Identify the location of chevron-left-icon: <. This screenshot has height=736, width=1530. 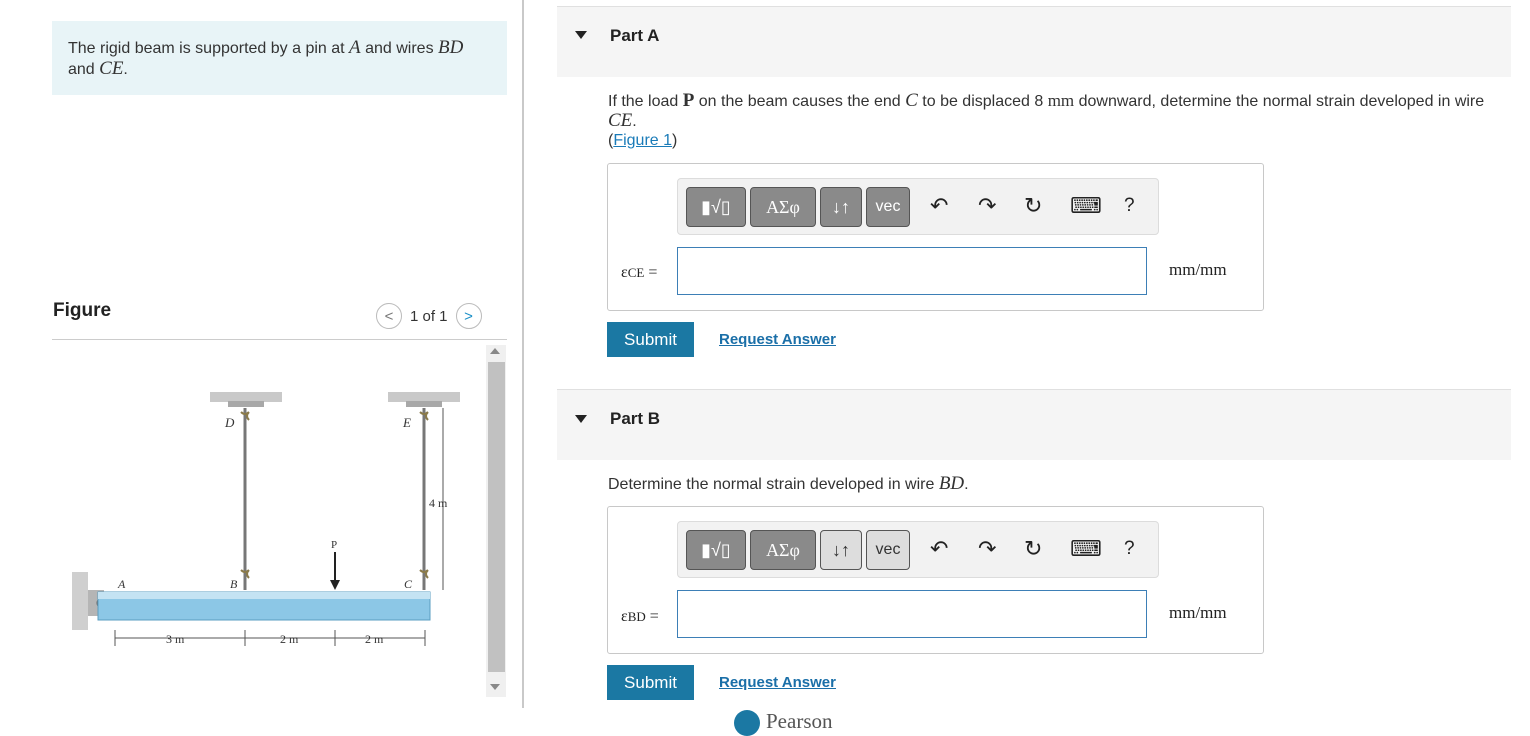
(389, 316).